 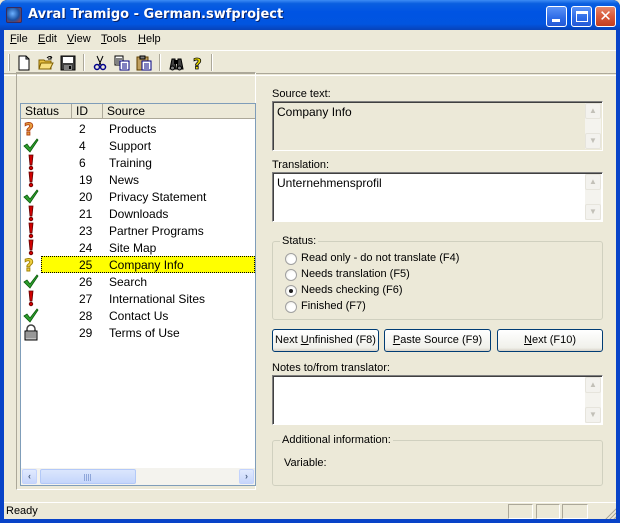 I want to click on list-row: ? 2 Products, so click(x=138, y=130).